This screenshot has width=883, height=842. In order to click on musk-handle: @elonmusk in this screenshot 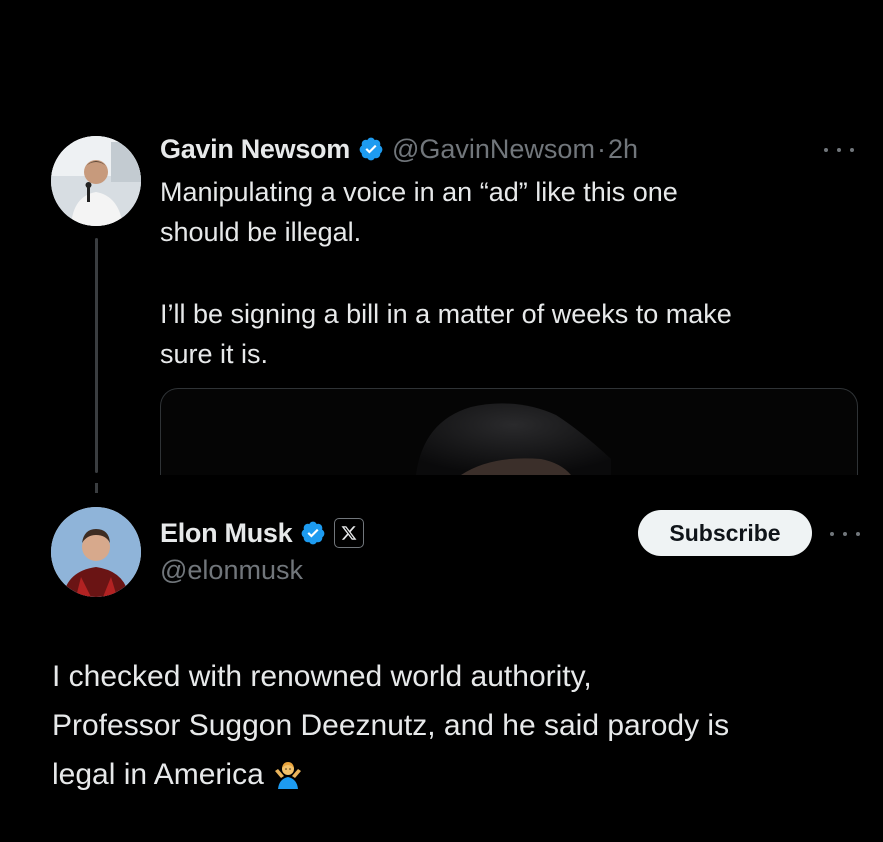, I will do `click(231, 570)`.